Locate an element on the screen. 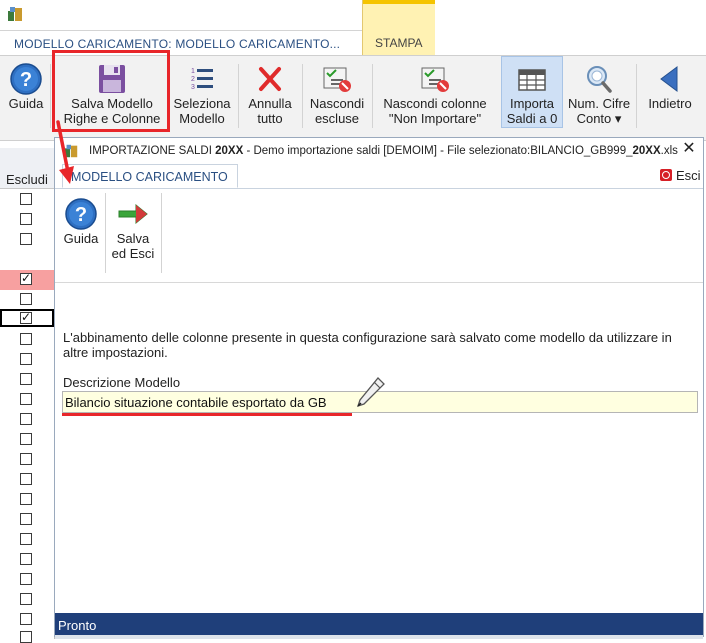 This screenshot has width=706, height=643. salva-ed-esci-label-2: ed Esci is located at coordinates (133, 253).